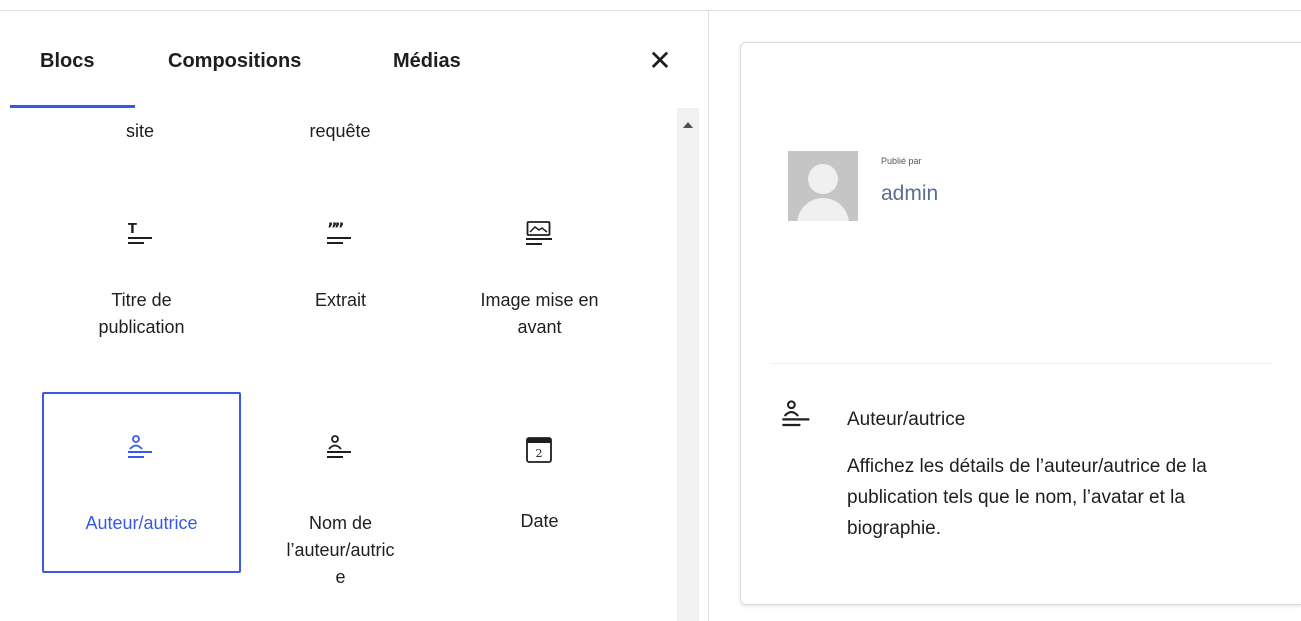 Image resolution: width=1301 pixels, height=621 pixels. Describe the element at coordinates (141, 482) in the screenshot. I see `block-item-post-author: Auteur/autrice` at that location.